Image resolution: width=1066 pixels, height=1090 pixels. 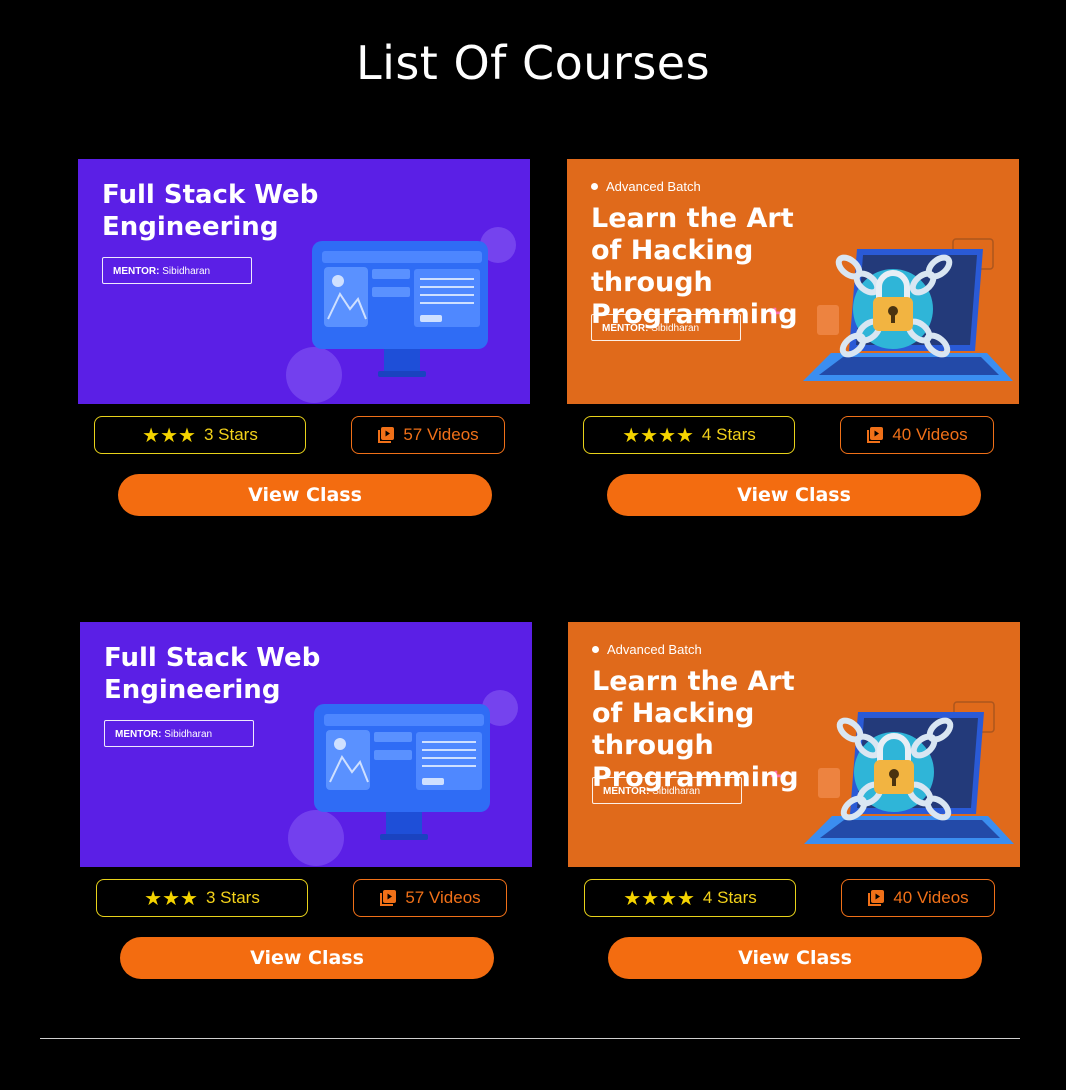 What do you see at coordinates (533, 63) in the screenshot?
I see `page-title: List Of Courses` at bounding box center [533, 63].